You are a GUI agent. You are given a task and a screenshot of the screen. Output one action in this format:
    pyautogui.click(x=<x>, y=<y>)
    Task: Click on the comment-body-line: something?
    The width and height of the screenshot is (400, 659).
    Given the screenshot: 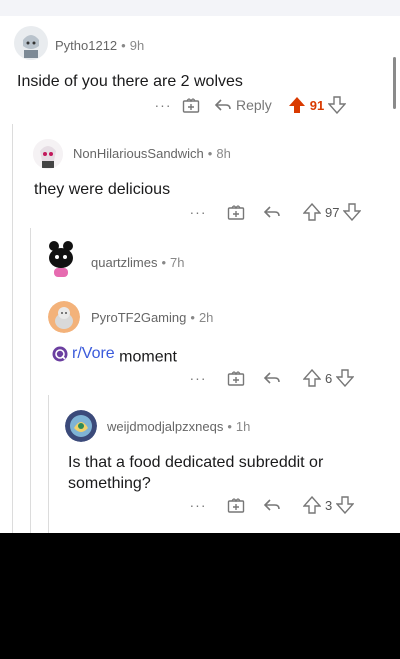 What is the action you would take?
    pyautogui.click(x=109, y=483)
    